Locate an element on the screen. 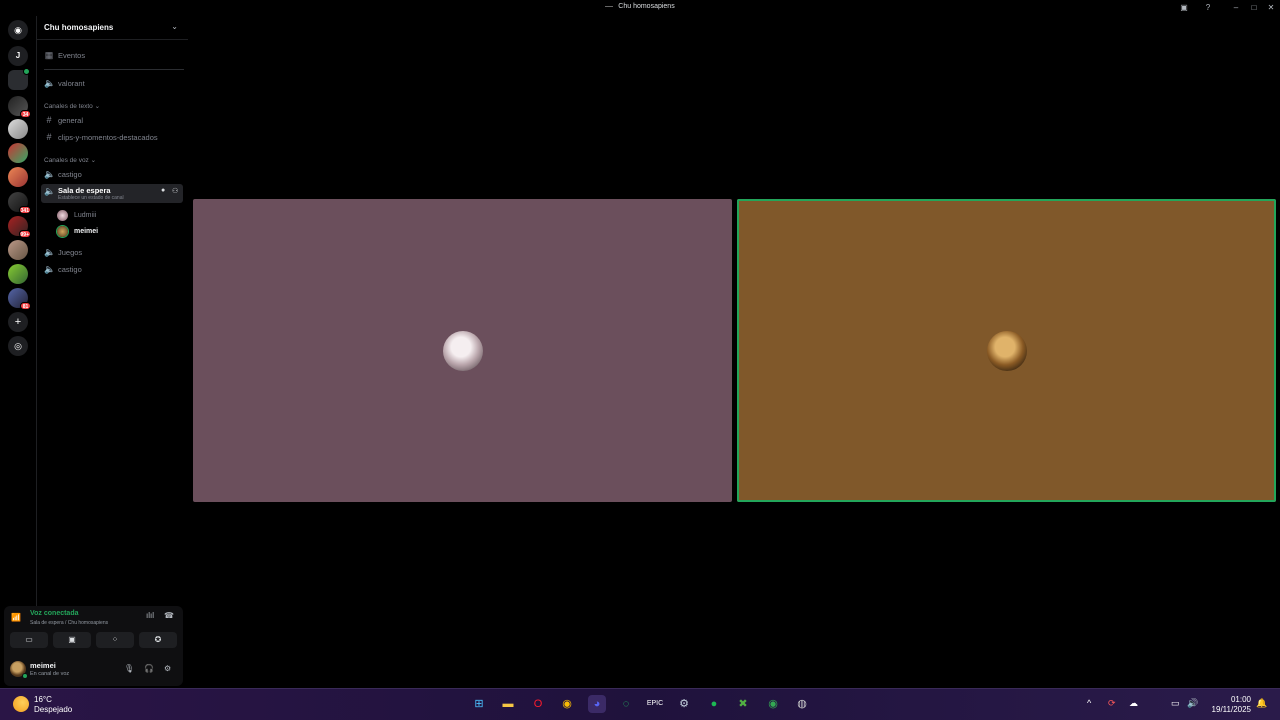 The height and width of the screenshot is (720, 1280). events-label: Eventos is located at coordinates (72, 55).